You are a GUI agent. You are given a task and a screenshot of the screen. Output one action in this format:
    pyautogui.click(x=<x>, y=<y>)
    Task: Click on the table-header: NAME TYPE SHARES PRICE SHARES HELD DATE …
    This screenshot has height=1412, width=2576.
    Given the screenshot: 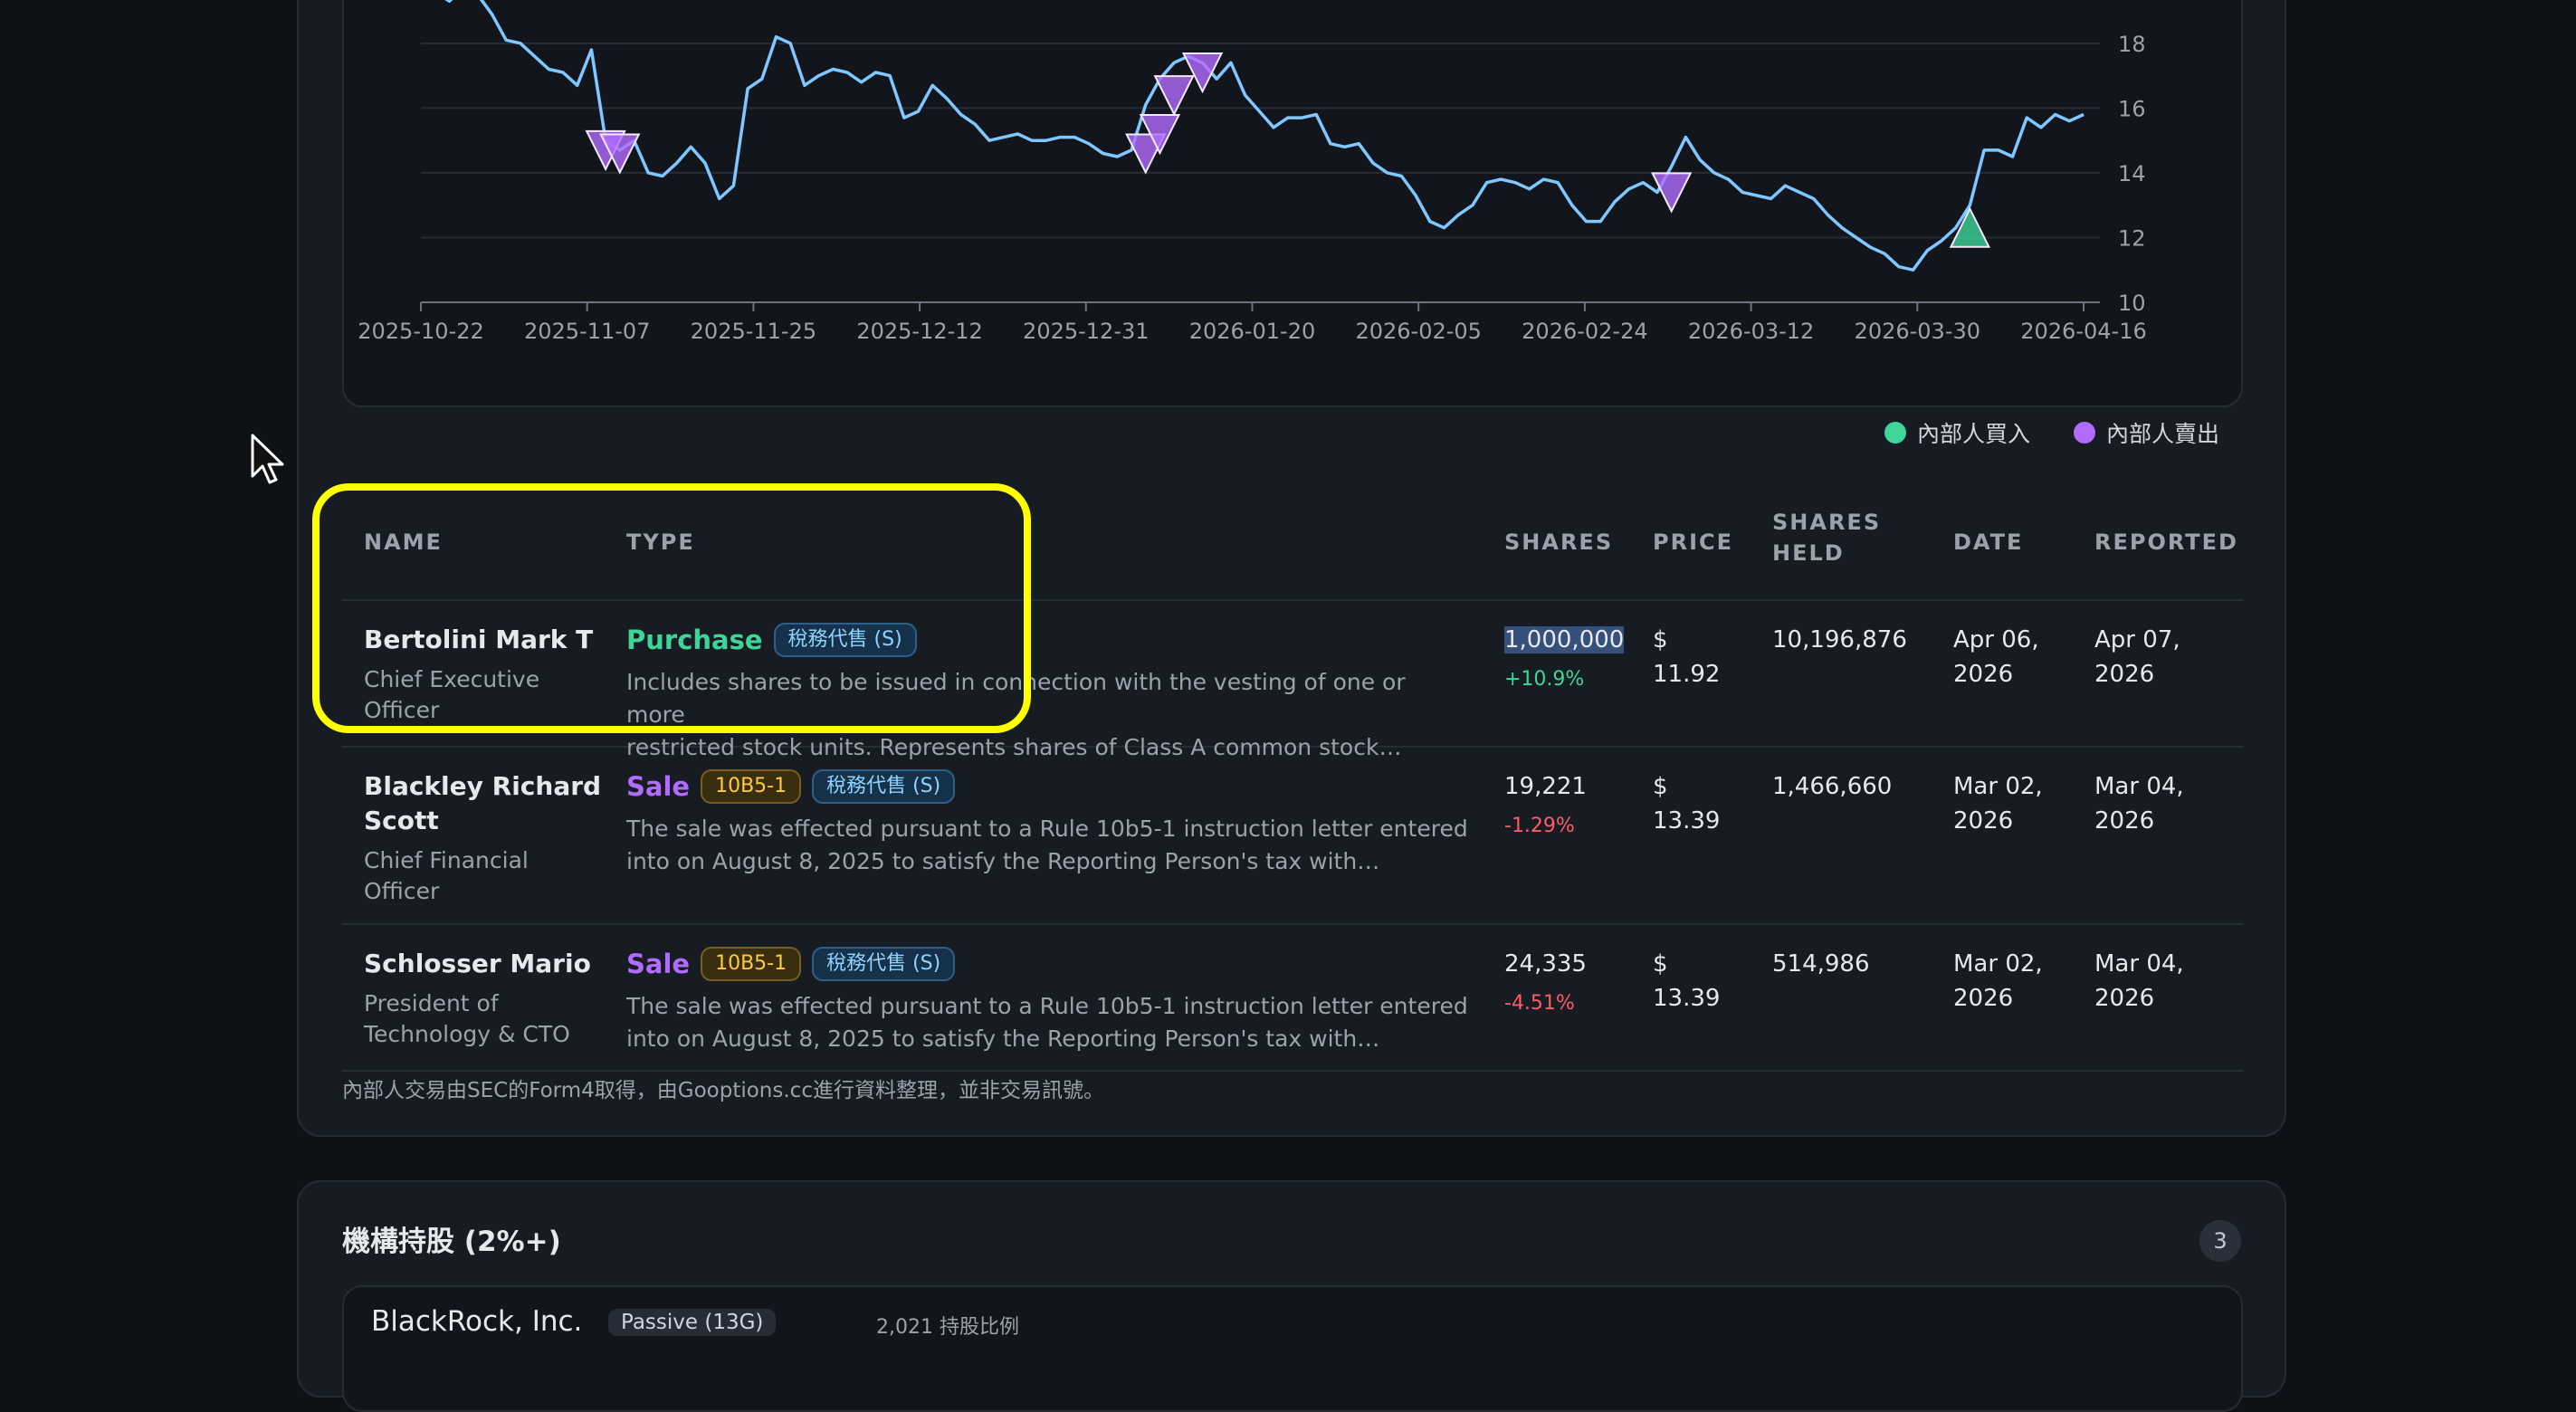 What is the action you would take?
    pyautogui.click(x=1292, y=545)
    